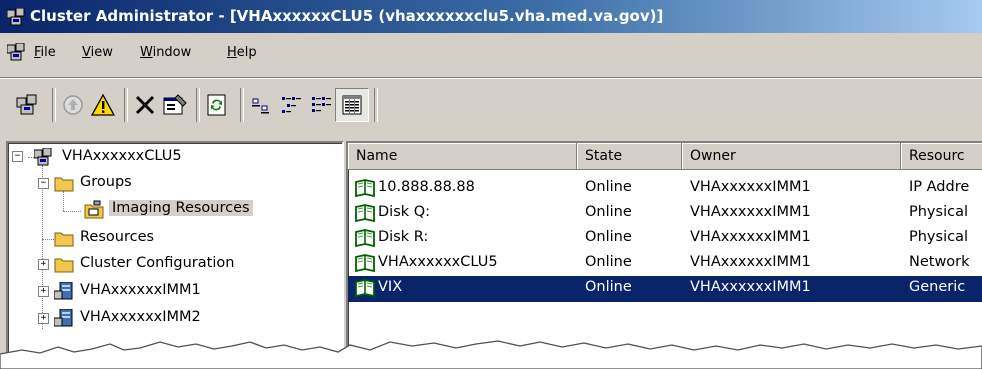 The width and height of the screenshot is (982, 369). What do you see at coordinates (937, 156) in the screenshot?
I see `header-label: Resourc` at bounding box center [937, 156].